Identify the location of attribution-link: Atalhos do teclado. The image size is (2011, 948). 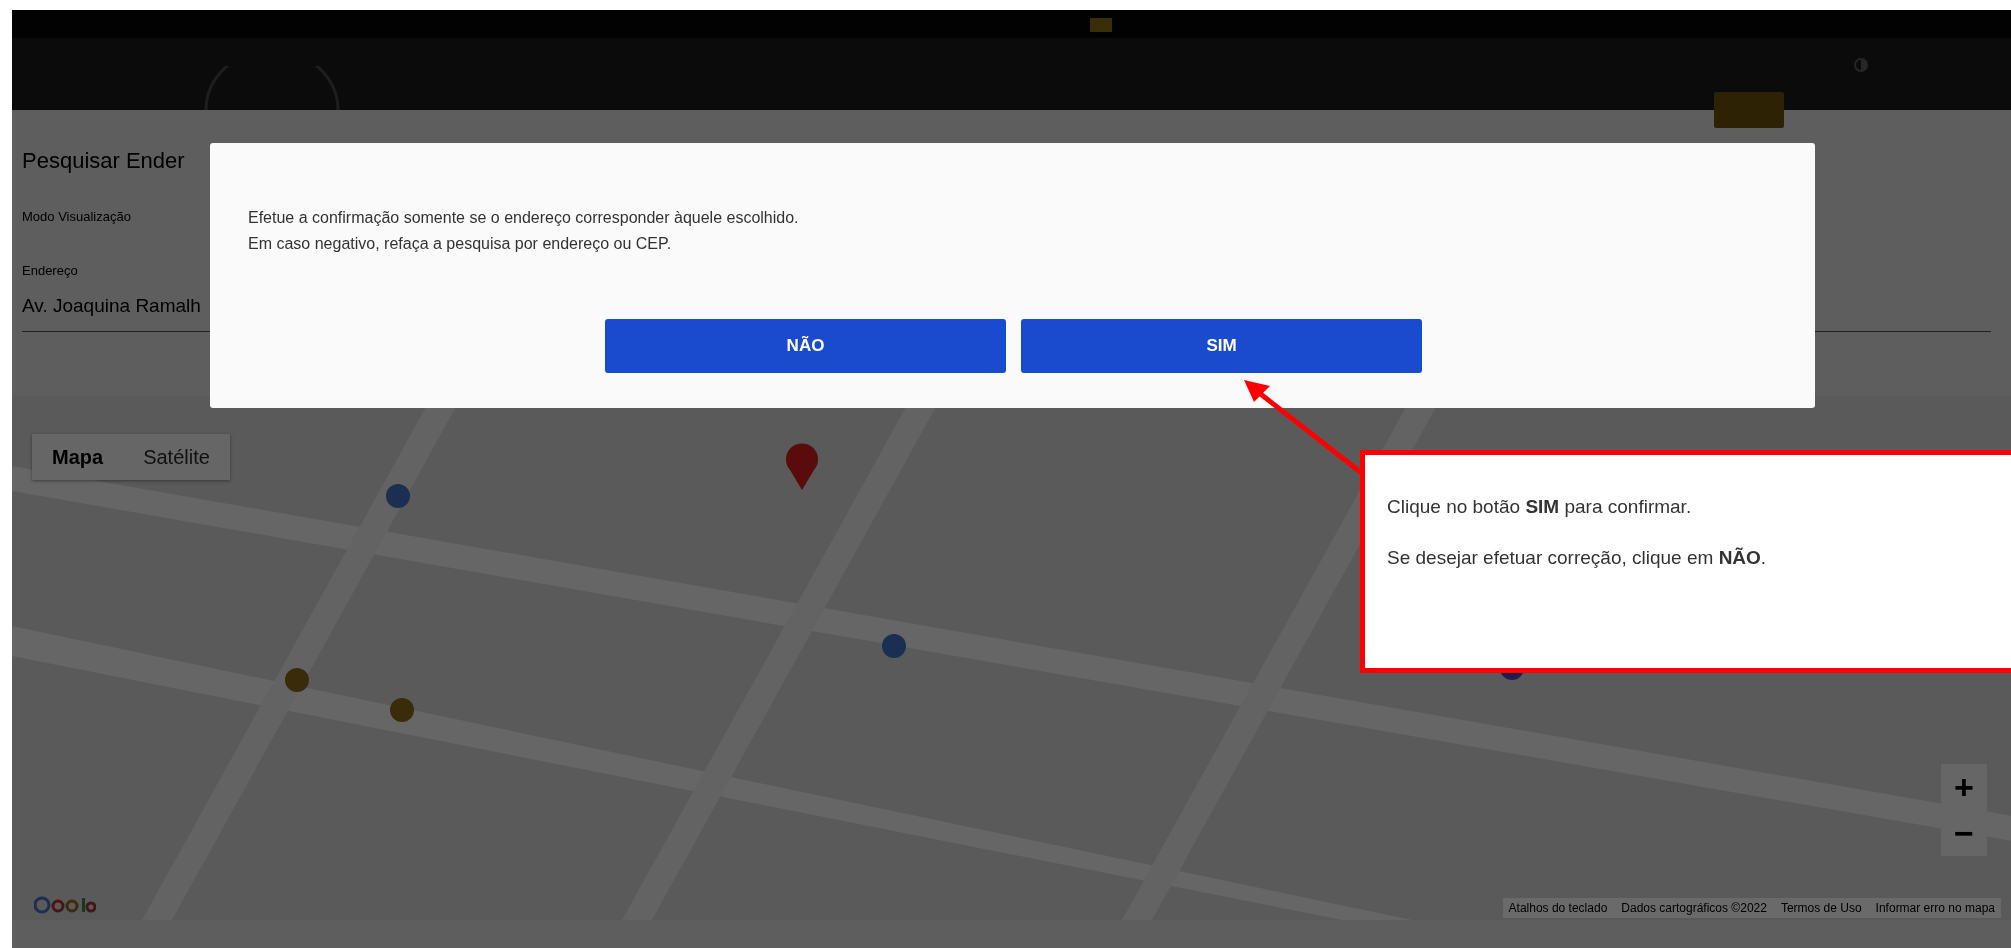
(1558, 908).